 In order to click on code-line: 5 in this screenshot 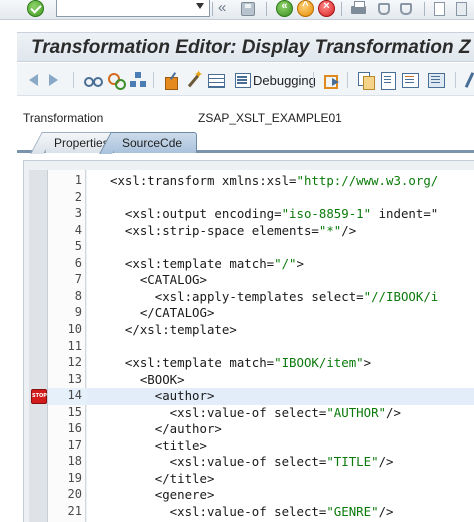, I will do `click(261, 247)`.